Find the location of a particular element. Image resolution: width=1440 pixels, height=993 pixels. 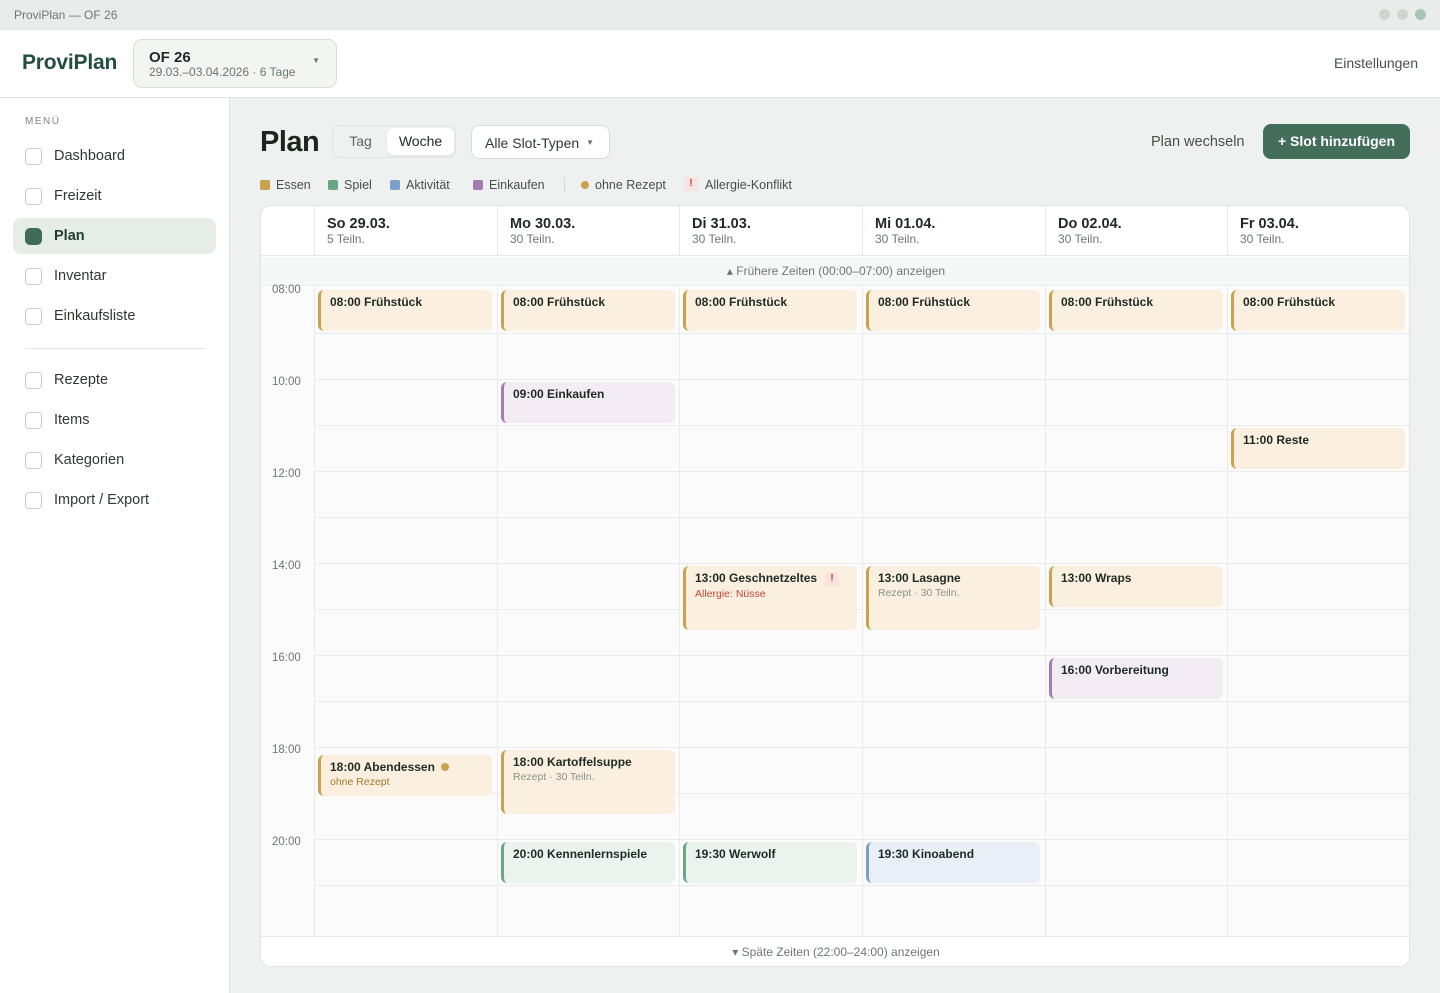

show-earlier-times-button: ▴ Frühere Zeiten (00:00–07:00) anzeigen is located at coordinates (835, 271).